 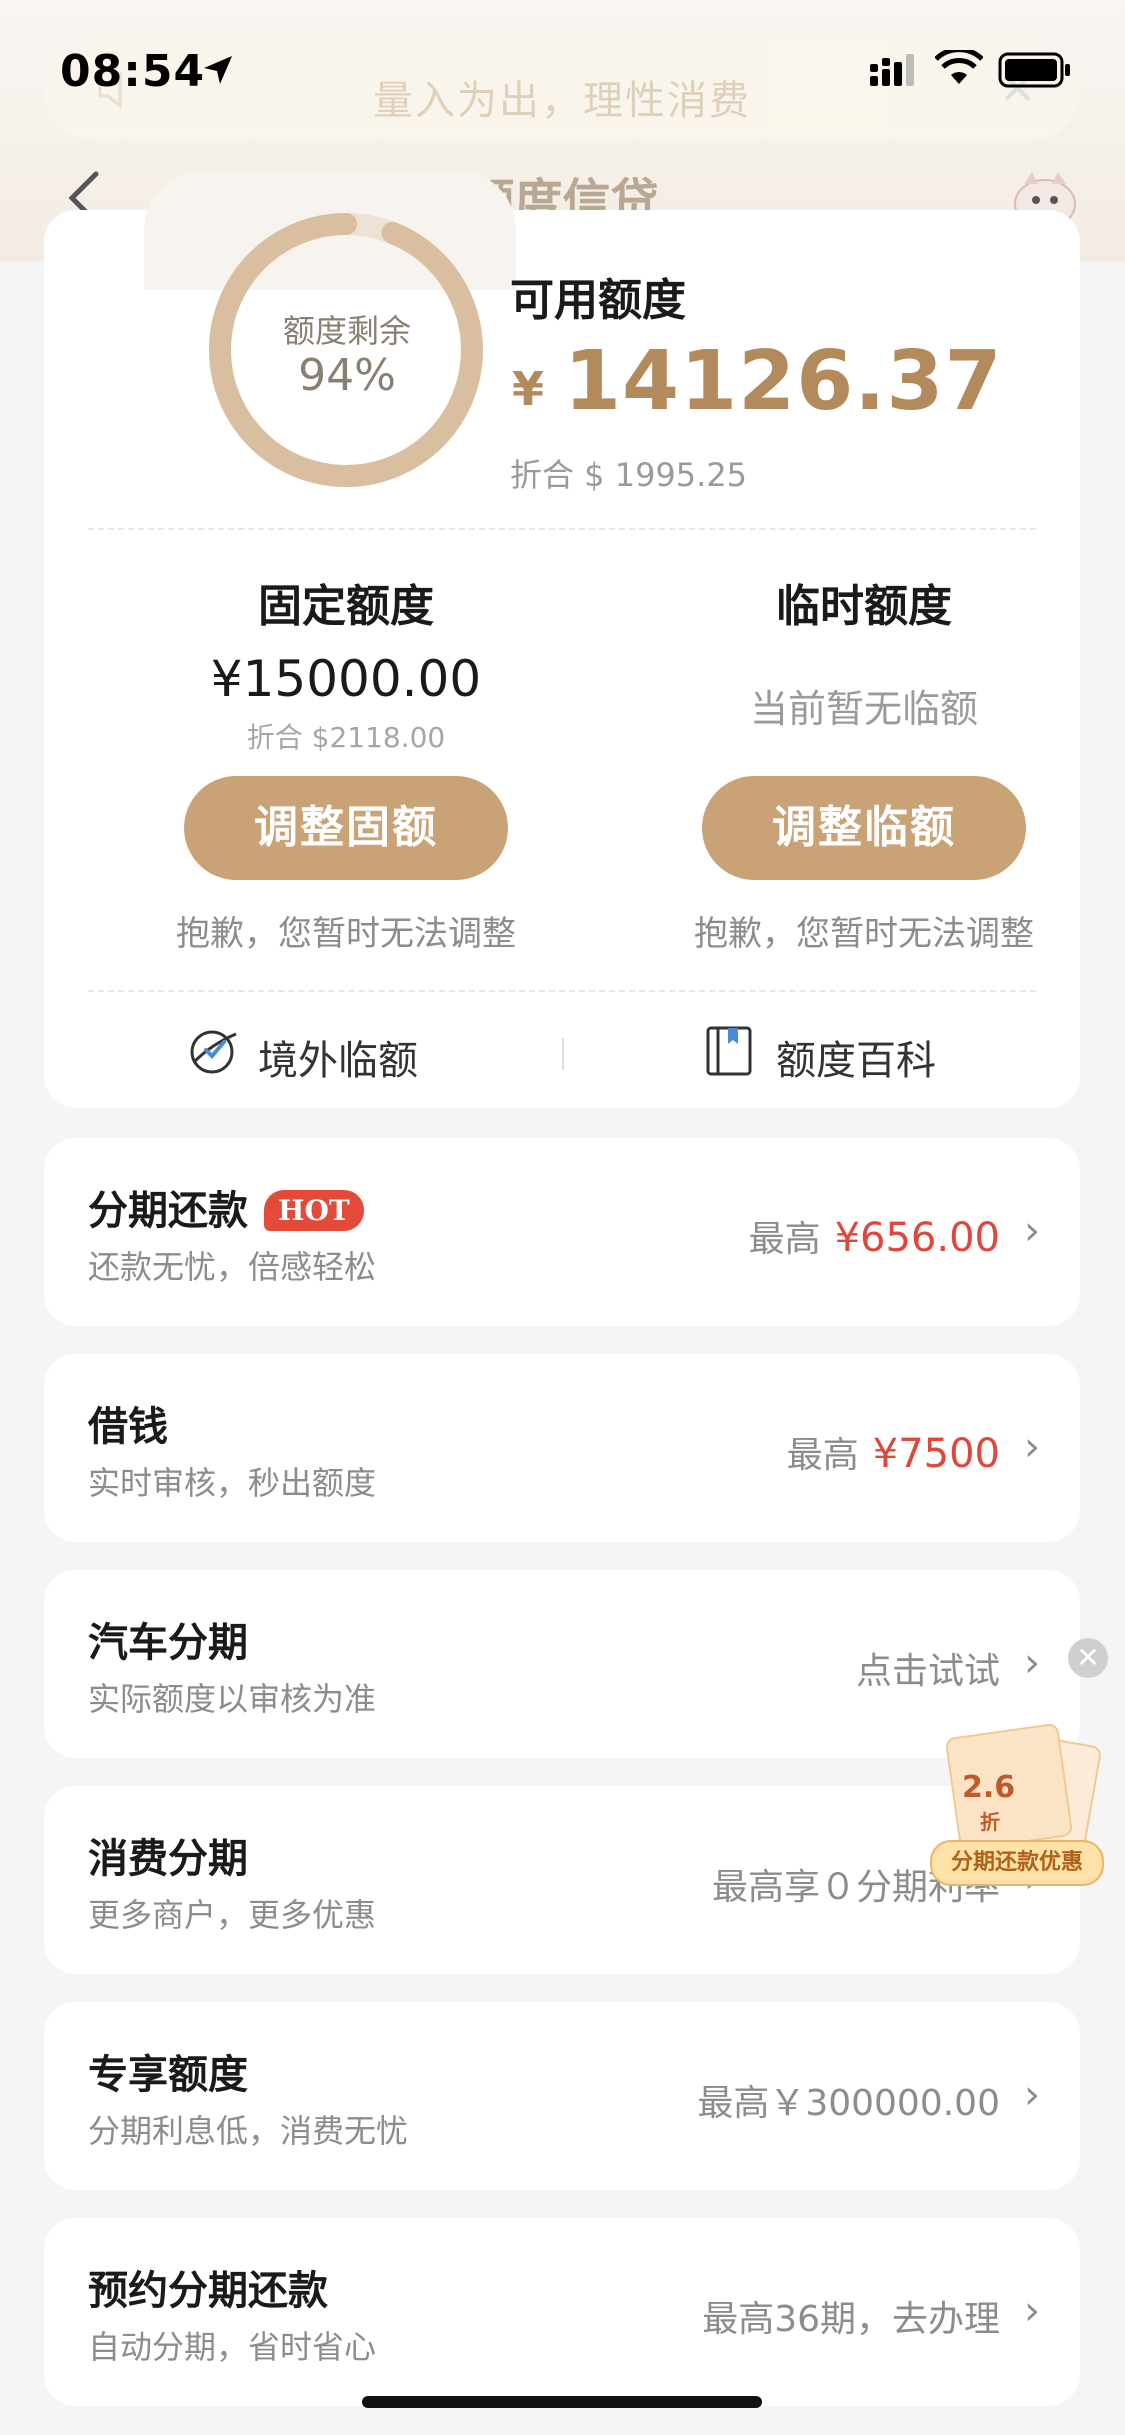 What do you see at coordinates (848, 2103) in the screenshot?
I see `row-value: 最高￥300000.00` at bounding box center [848, 2103].